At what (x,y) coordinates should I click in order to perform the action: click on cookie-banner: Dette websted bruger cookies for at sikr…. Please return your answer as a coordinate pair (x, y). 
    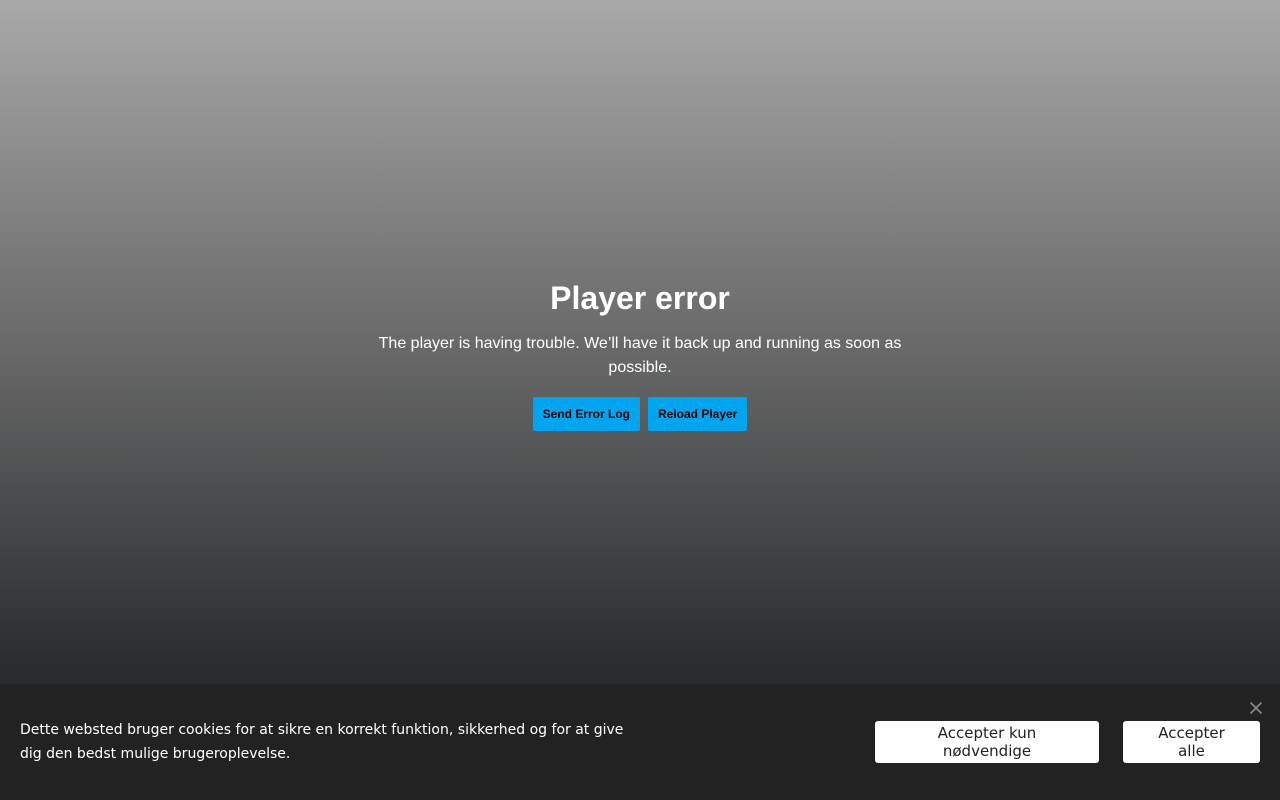
    Looking at the image, I should click on (640, 742).